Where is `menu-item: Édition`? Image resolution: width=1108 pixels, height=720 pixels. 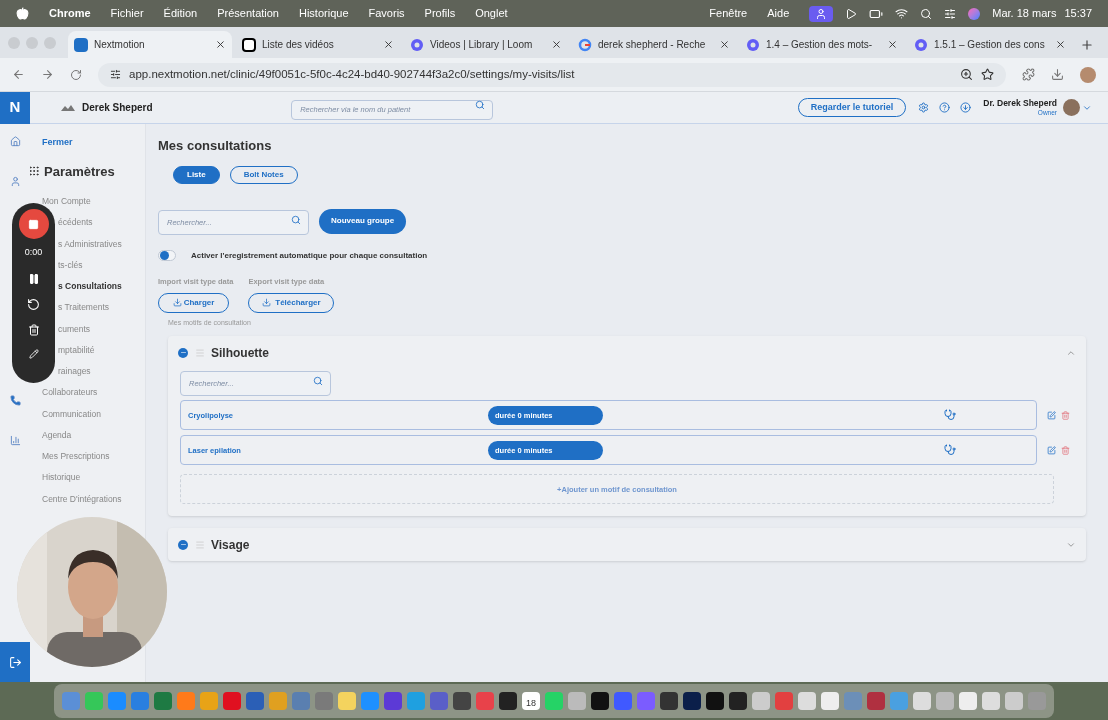
menu-item: Édition is located at coordinates (180, 13).